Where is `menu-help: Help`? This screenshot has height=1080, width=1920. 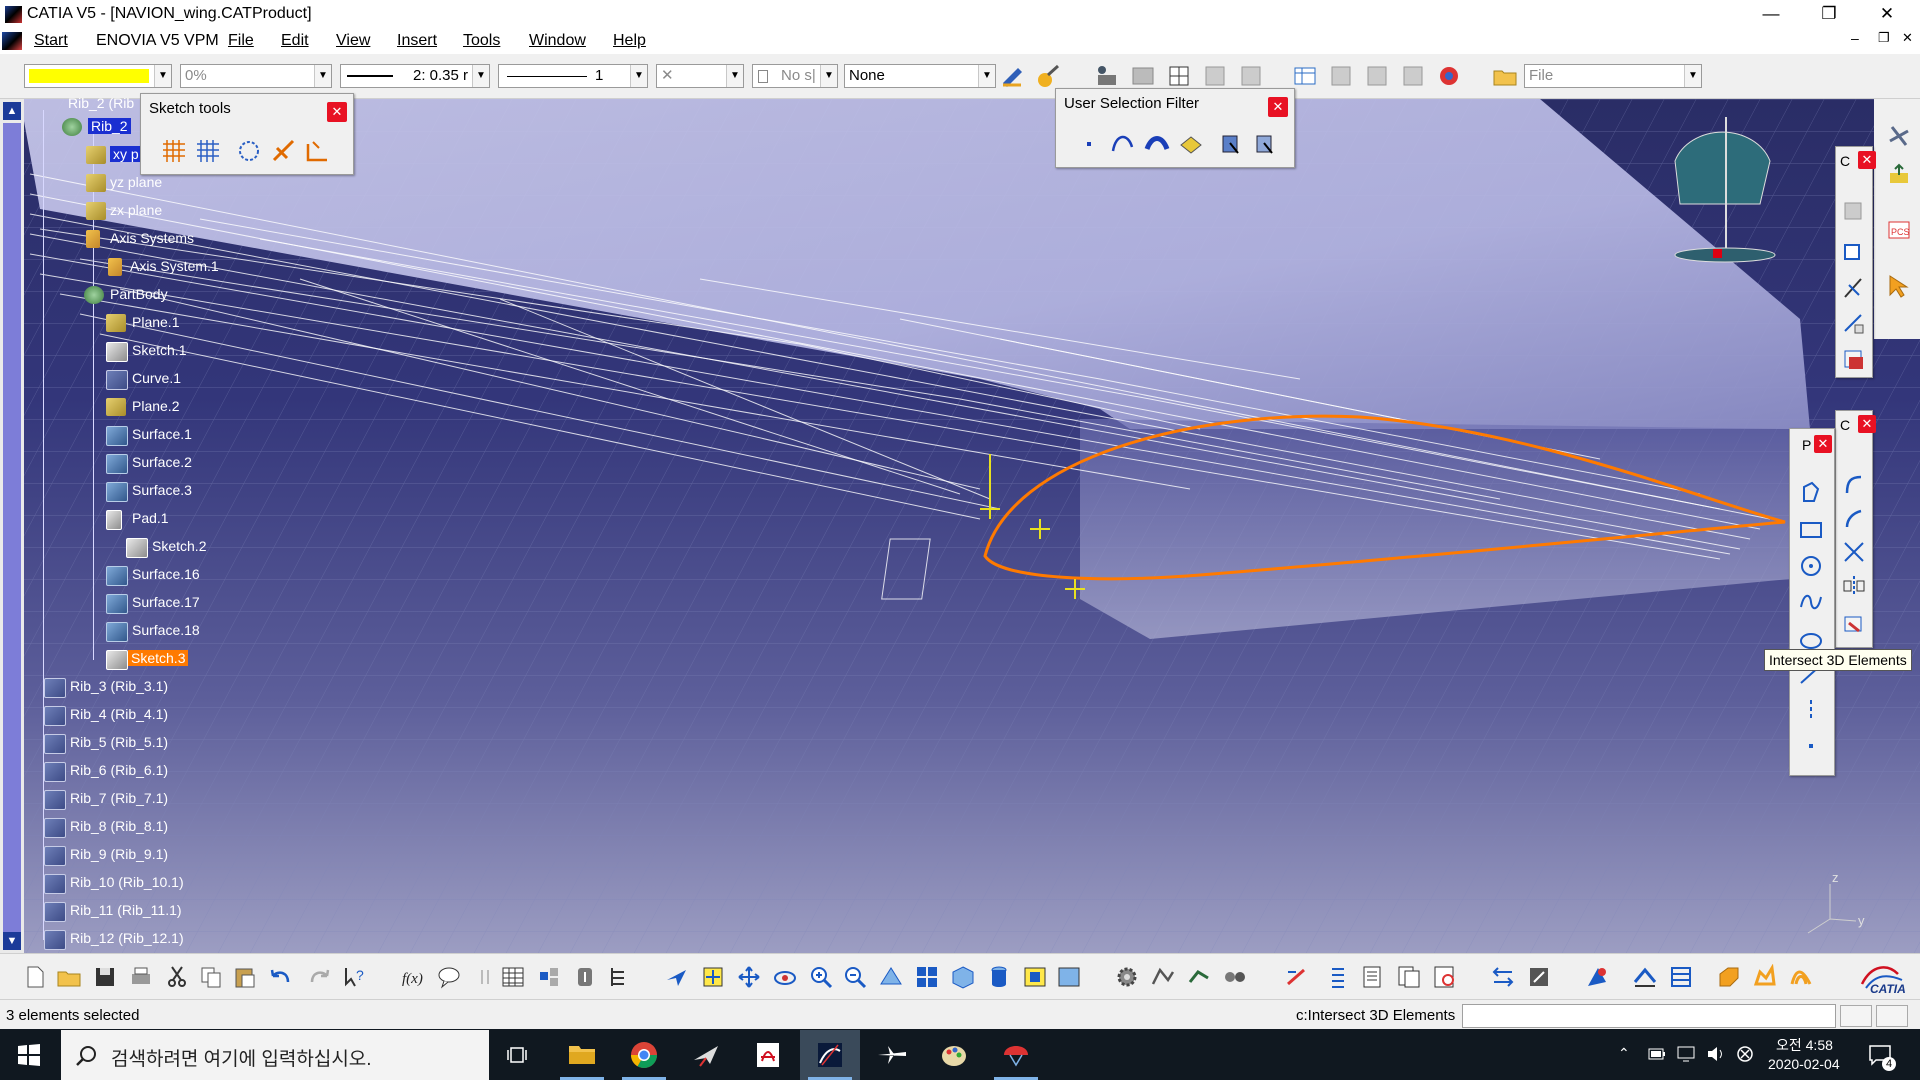
menu-help: Help is located at coordinates (629, 41).